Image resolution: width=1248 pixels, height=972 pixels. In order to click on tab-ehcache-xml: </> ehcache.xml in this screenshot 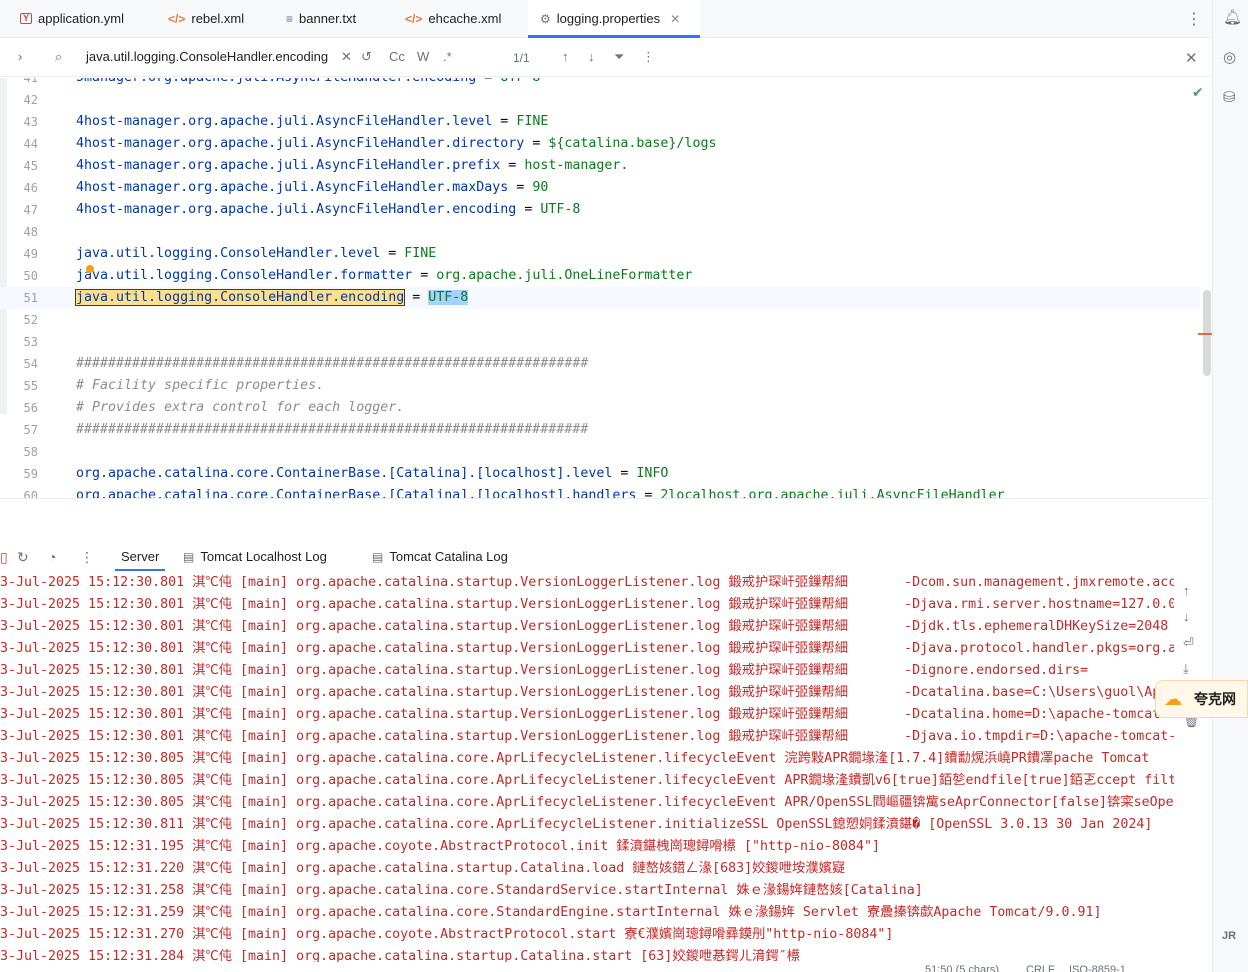, I will do `click(460, 18)`.